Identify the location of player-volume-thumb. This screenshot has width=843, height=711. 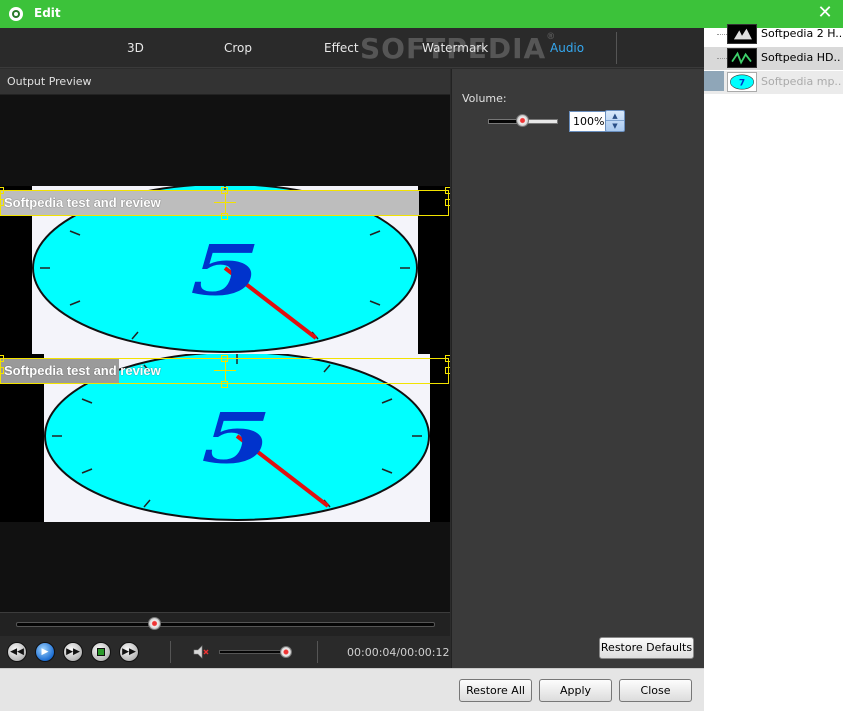
(286, 652).